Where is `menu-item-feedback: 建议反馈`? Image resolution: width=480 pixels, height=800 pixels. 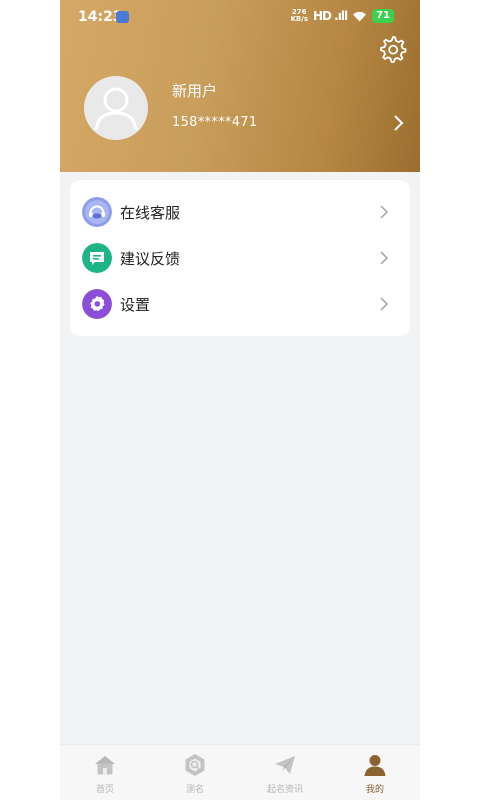
menu-item-feedback: 建议反馈 is located at coordinates (240, 258).